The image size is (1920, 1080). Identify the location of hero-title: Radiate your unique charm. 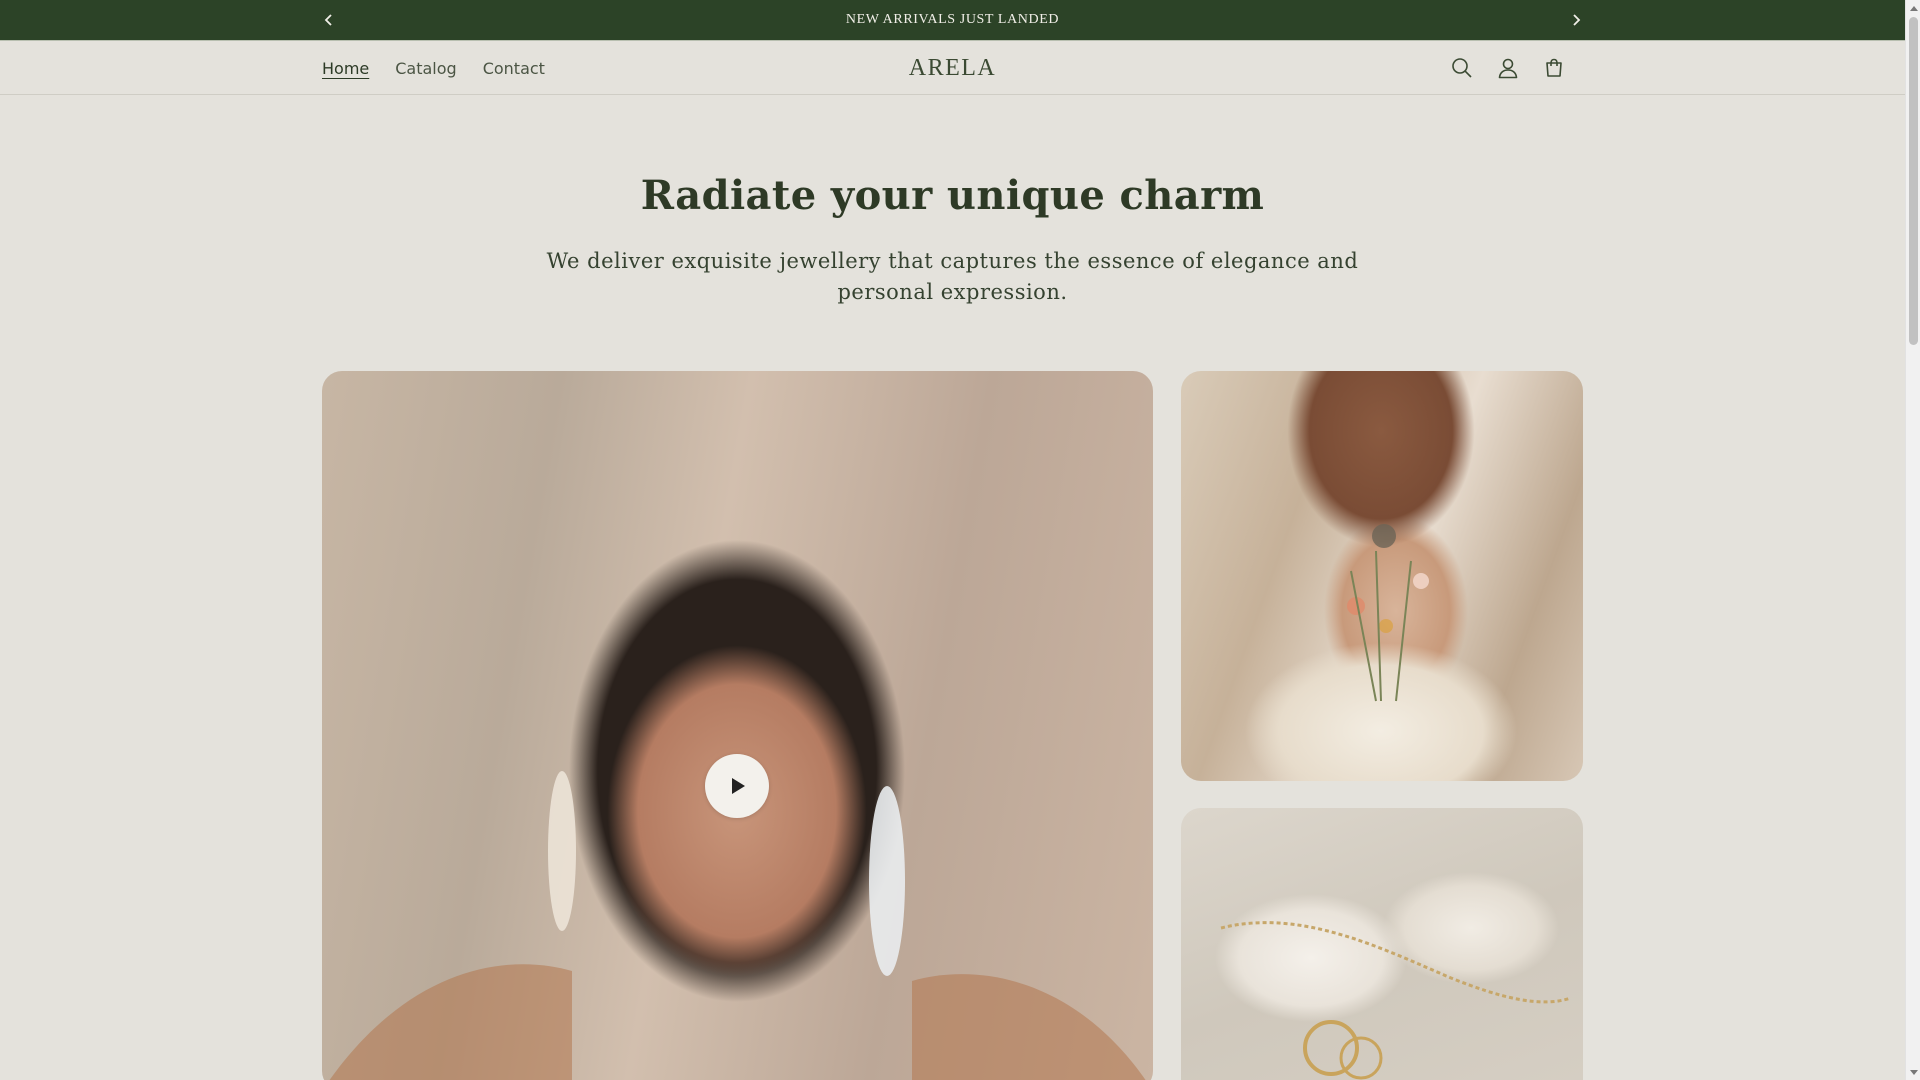
(952, 195).